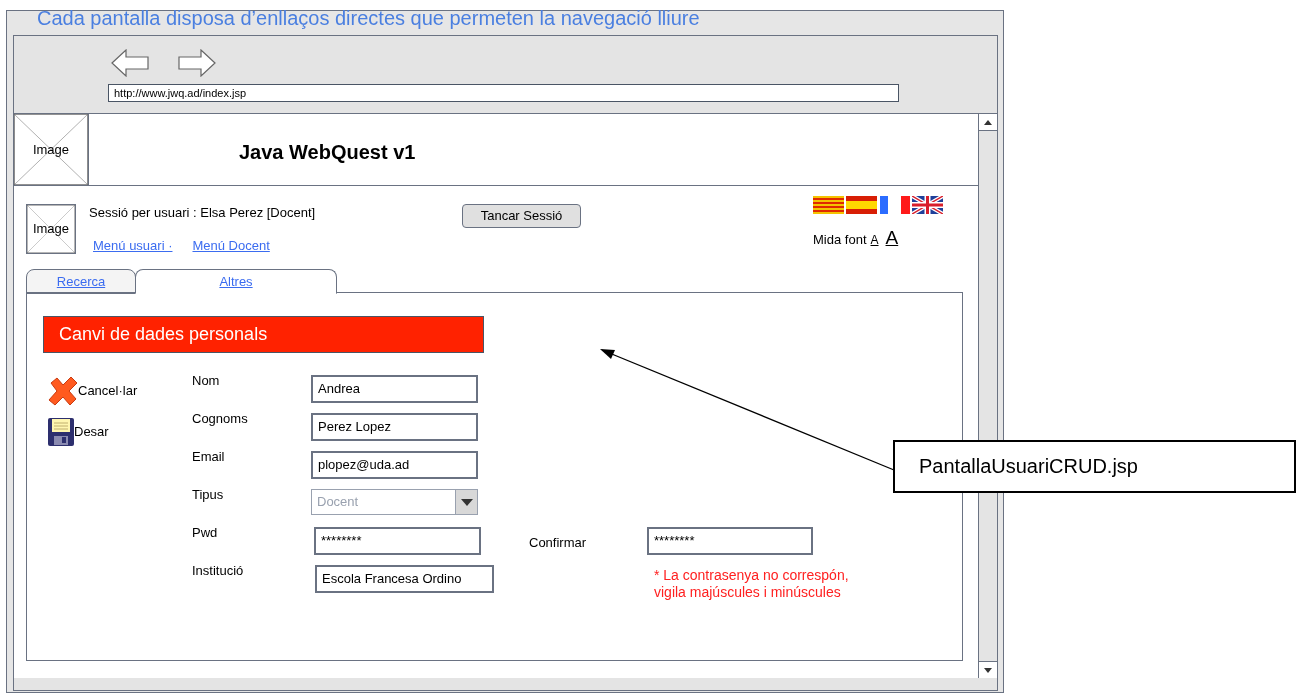 This screenshot has height=695, width=1301. I want to click on back-arrow-icon, so click(130, 63).